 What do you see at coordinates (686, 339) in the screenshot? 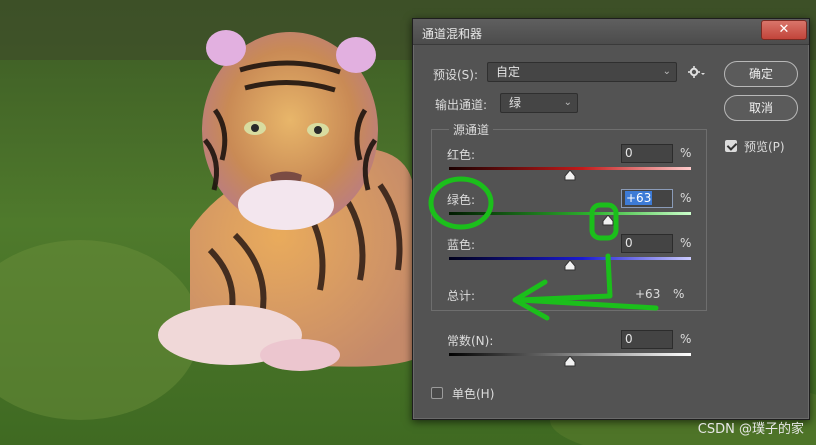
I see `constant-unit: %` at bounding box center [686, 339].